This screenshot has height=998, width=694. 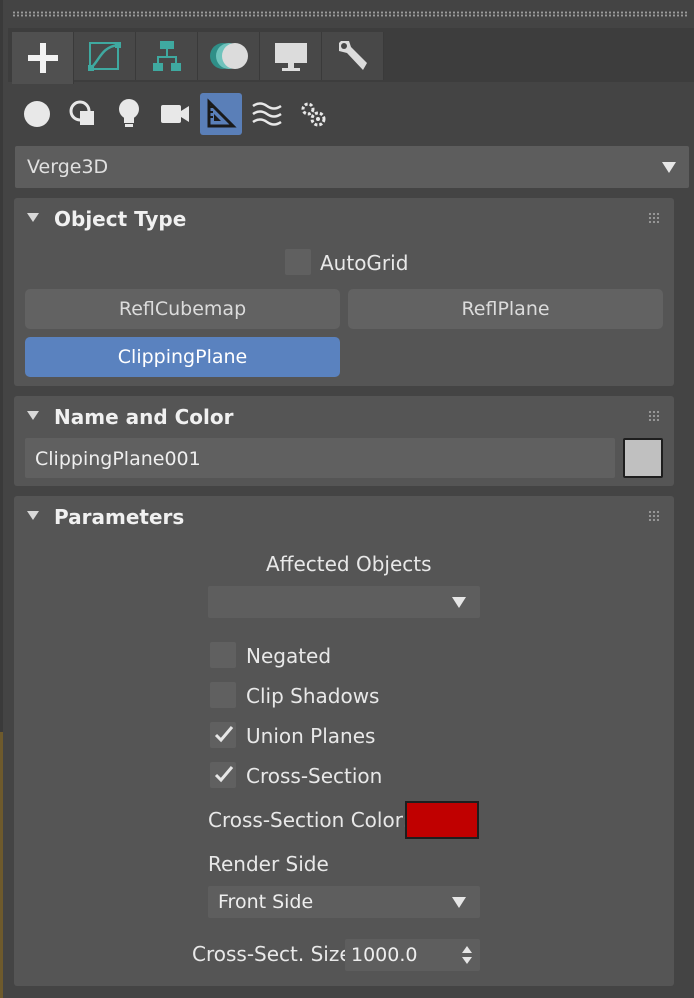 I want to click on cross-sect-size-spinner: 1000.0, so click(x=412, y=955).